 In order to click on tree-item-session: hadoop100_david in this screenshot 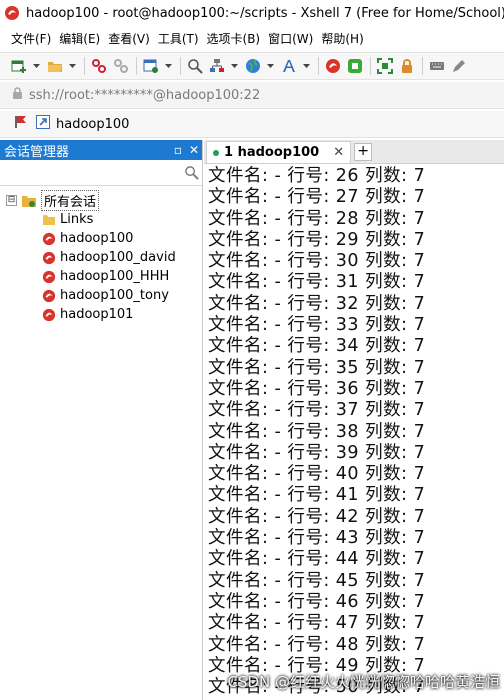, I will do `click(101, 257)`.